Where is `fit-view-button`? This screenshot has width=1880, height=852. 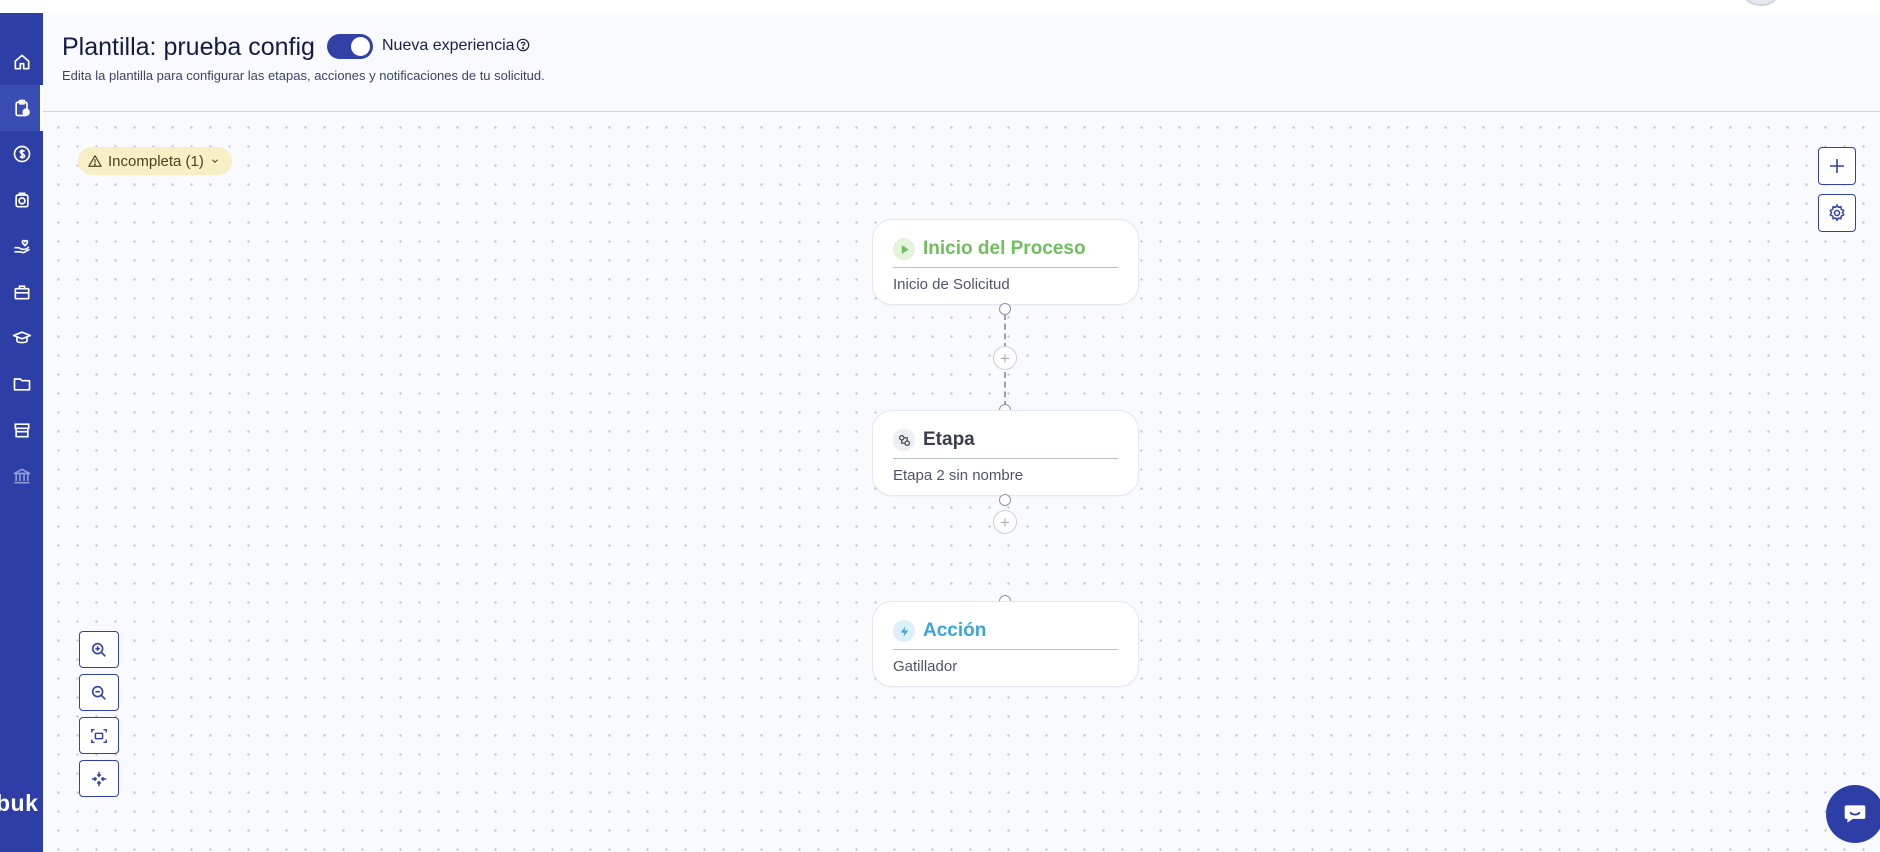
fit-view-button is located at coordinates (99, 735).